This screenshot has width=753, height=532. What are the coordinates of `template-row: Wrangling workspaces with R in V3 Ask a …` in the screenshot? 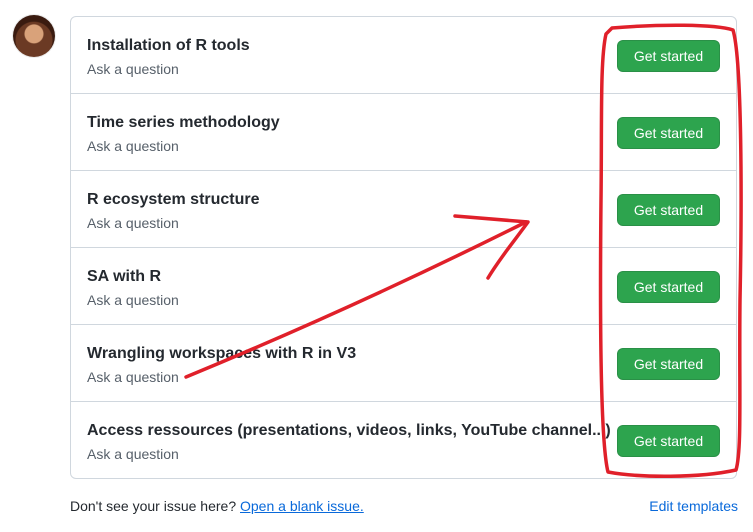 It's located at (403, 363).